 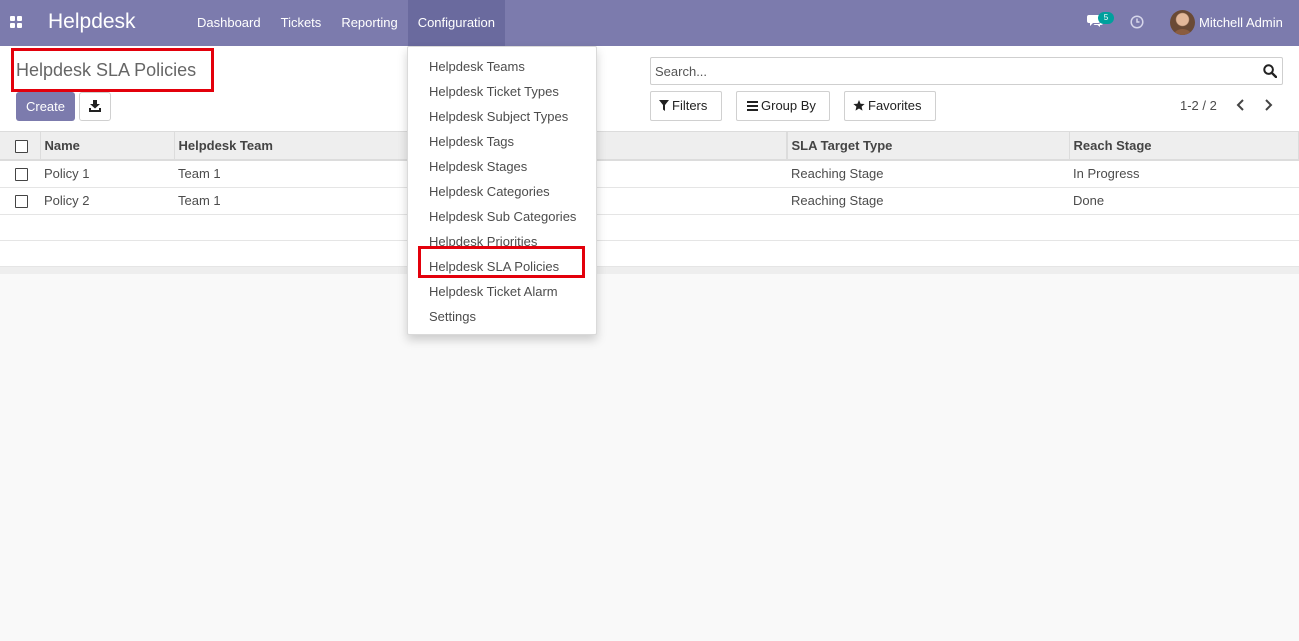 What do you see at coordinates (1184, 201) in the screenshot?
I see `cell-reach-stage: Done` at bounding box center [1184, 201].